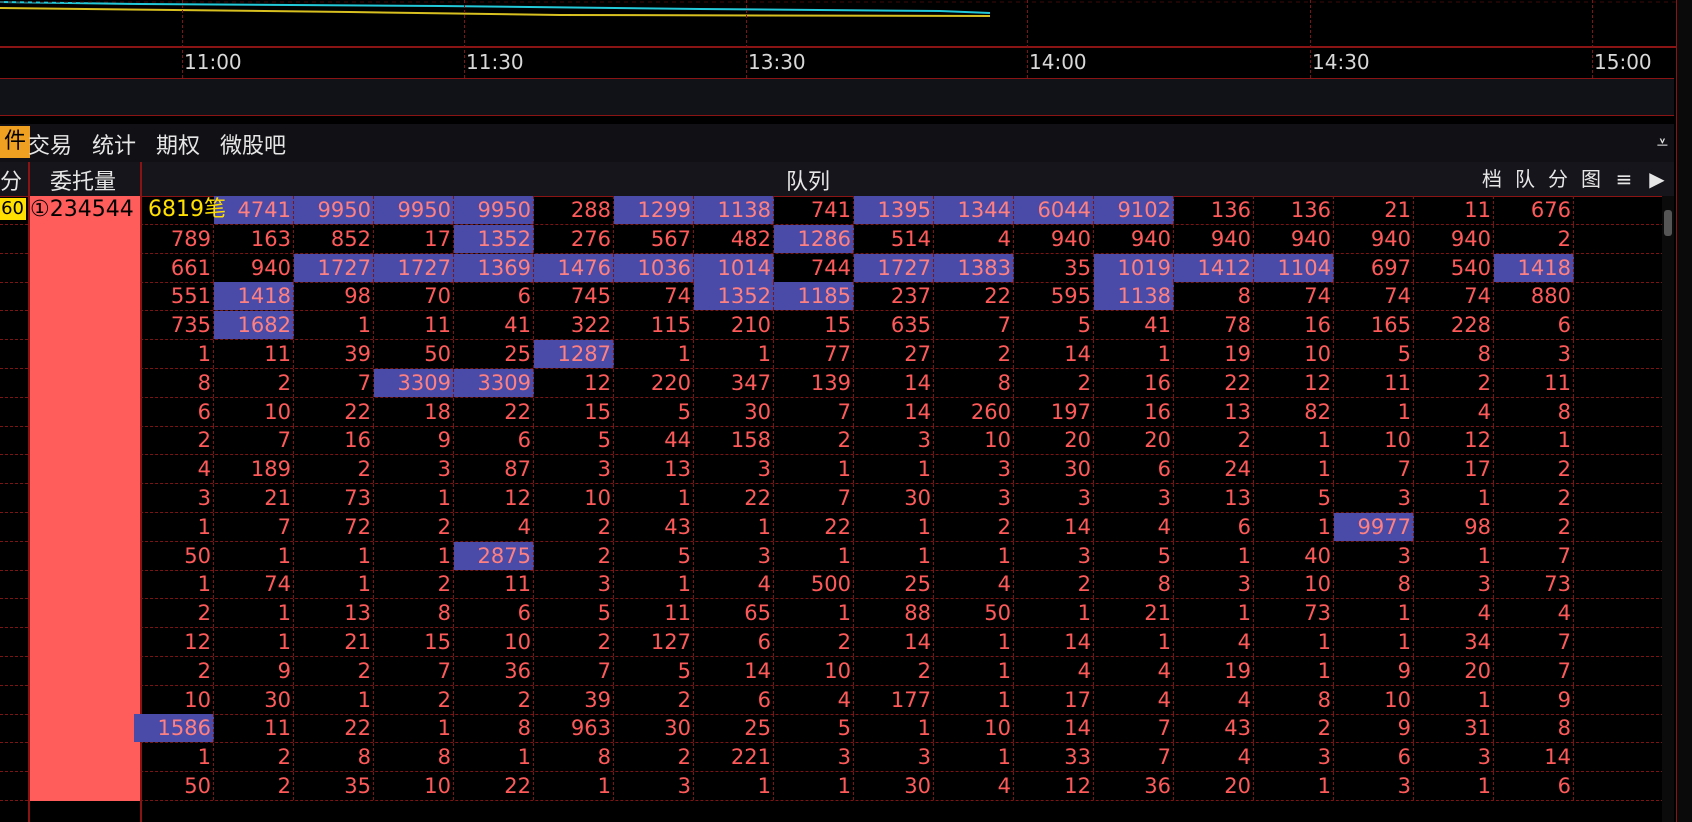 The width and height of the screenshot is (1692, 822). What do you see at coordinates (174, 267) in the screenshot?
I see `queue-cell: 661` at bounding box center [174, 267].